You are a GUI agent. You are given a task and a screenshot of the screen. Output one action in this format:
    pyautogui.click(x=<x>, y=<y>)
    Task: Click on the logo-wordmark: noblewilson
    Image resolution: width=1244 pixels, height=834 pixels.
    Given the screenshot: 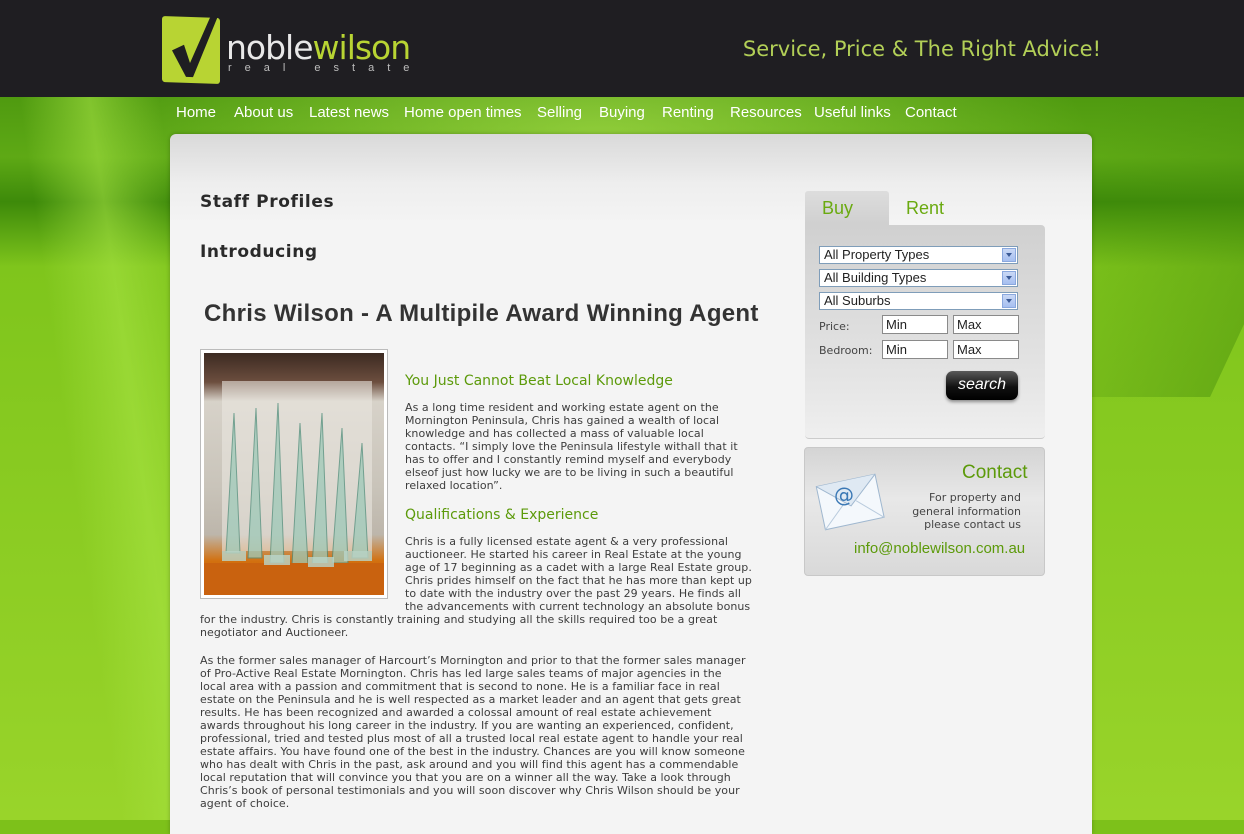 What is the action you would take?
    pyautogui.click(x=318, y=47)
    